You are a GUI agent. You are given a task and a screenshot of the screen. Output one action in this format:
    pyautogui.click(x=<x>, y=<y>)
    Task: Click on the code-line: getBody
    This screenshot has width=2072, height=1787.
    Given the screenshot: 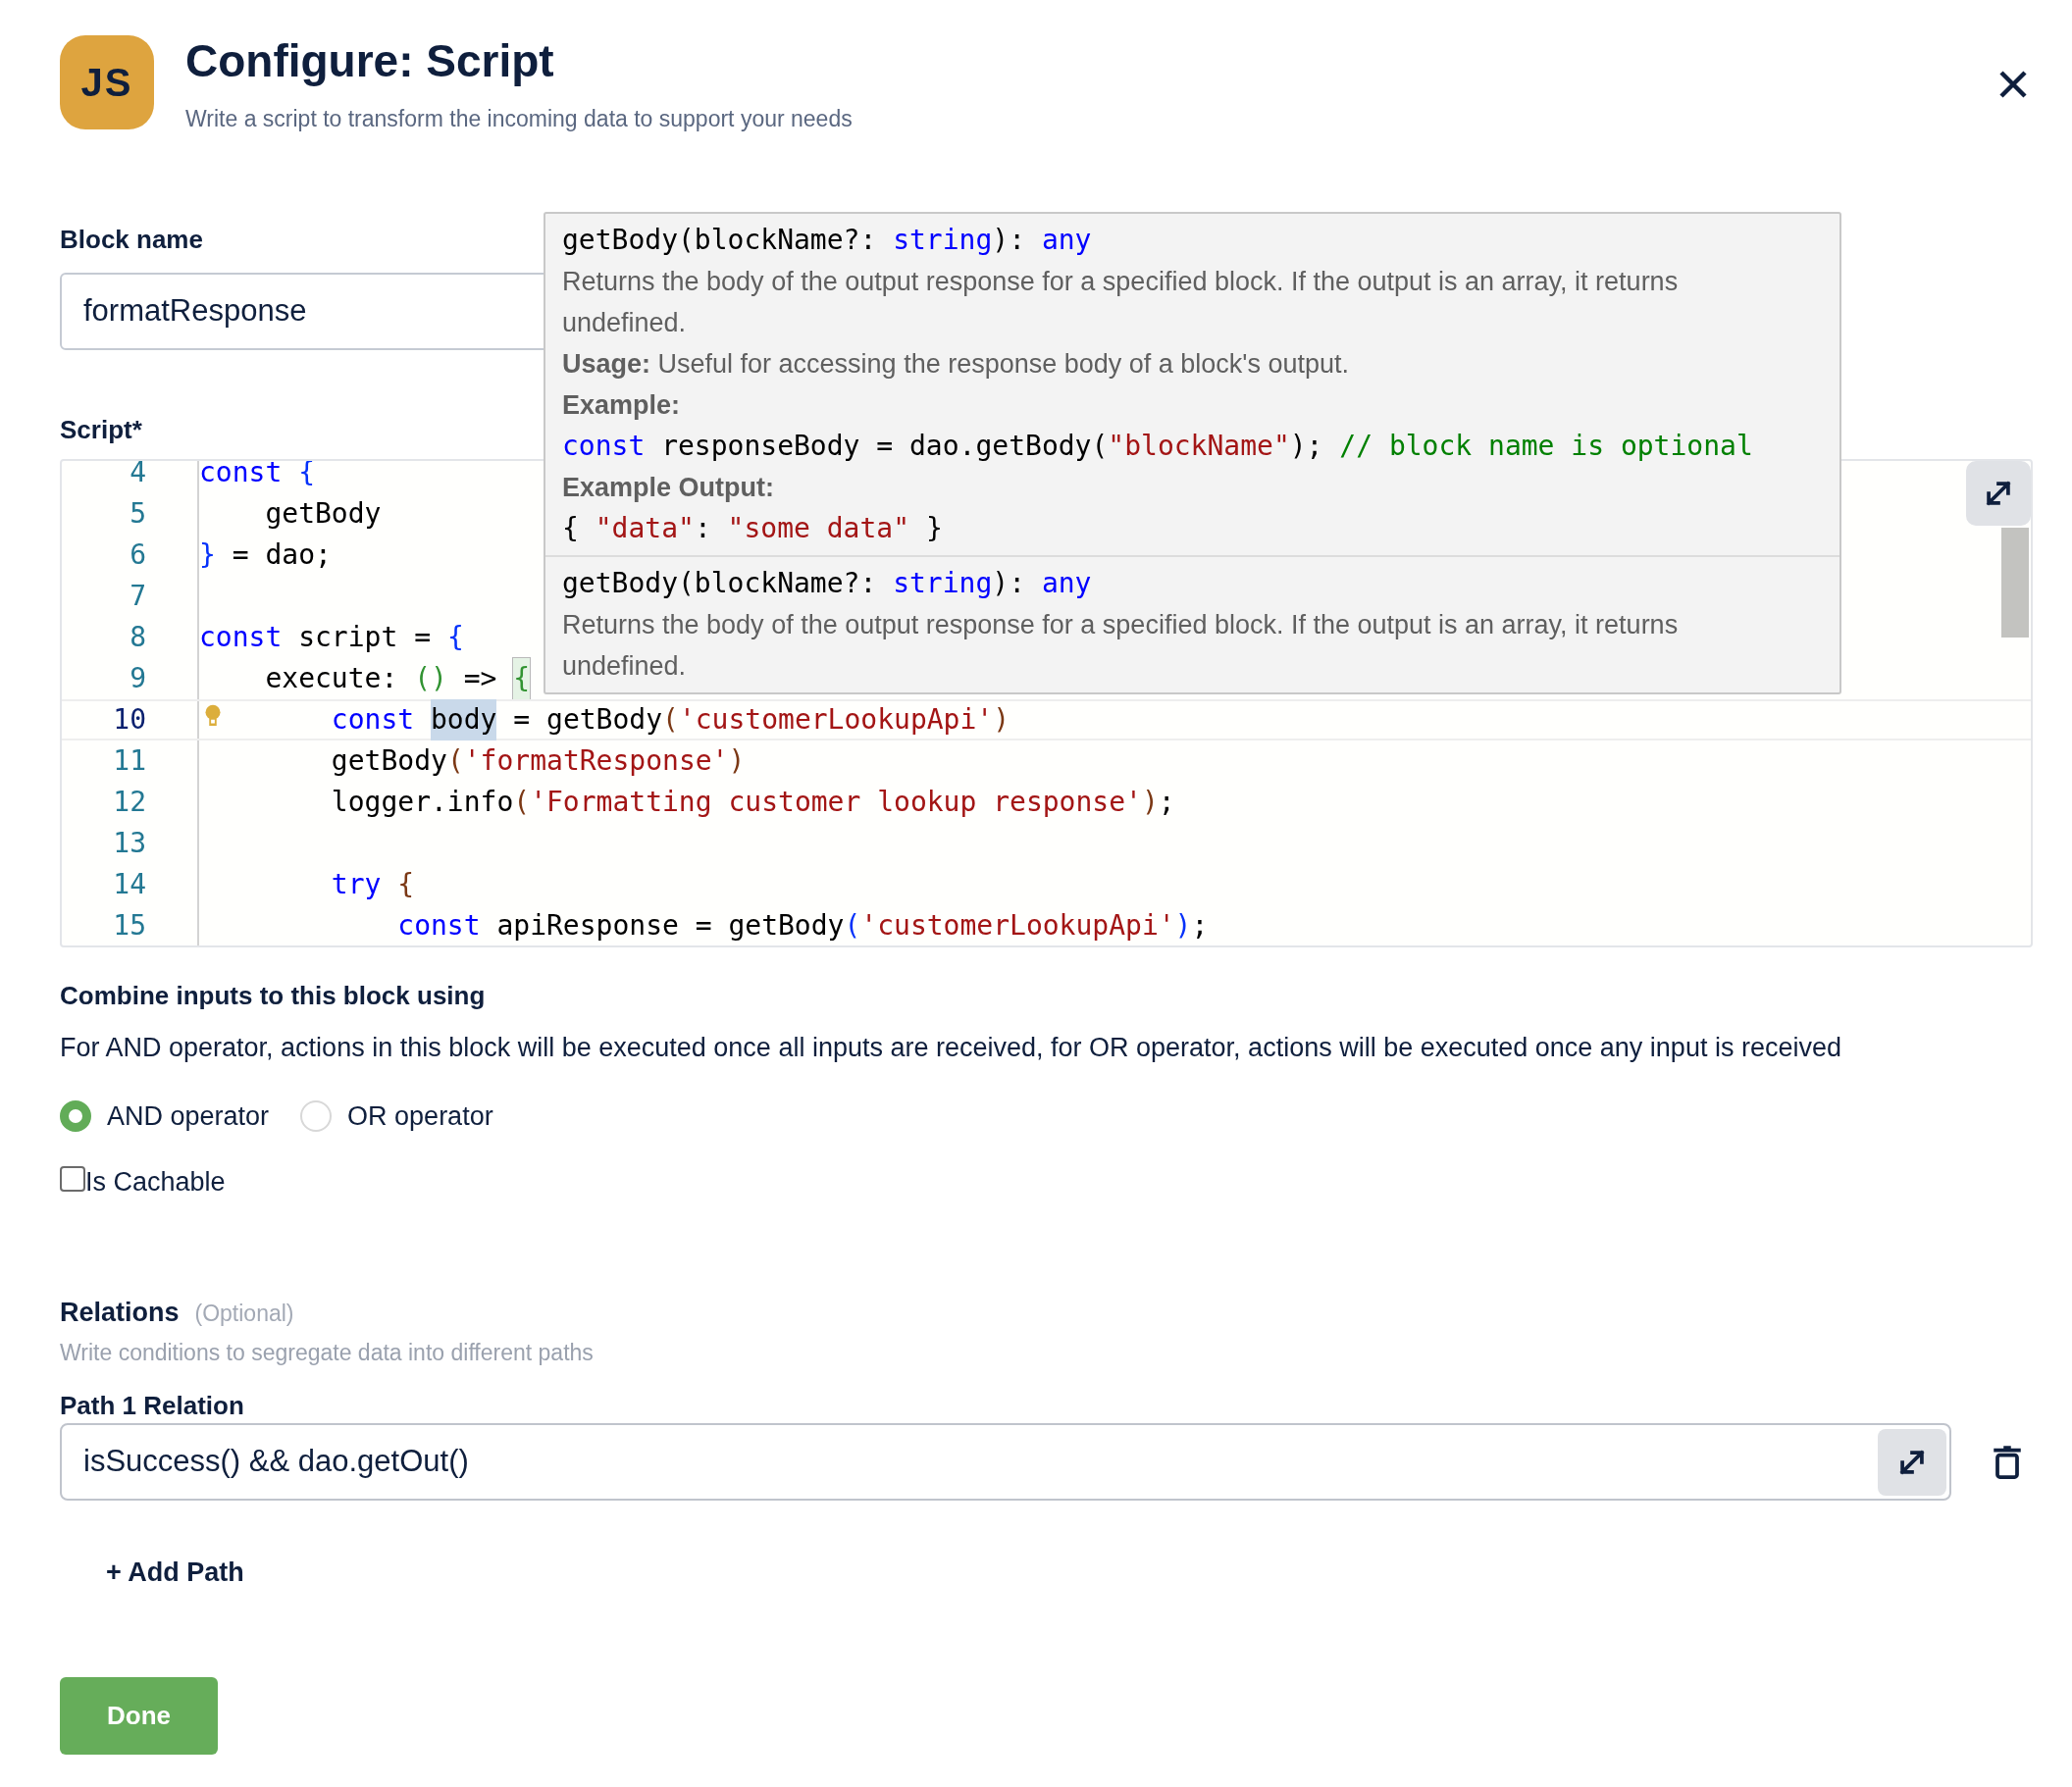 What is the action you would take?
    pyautogui.click(x=289, y=513)
    